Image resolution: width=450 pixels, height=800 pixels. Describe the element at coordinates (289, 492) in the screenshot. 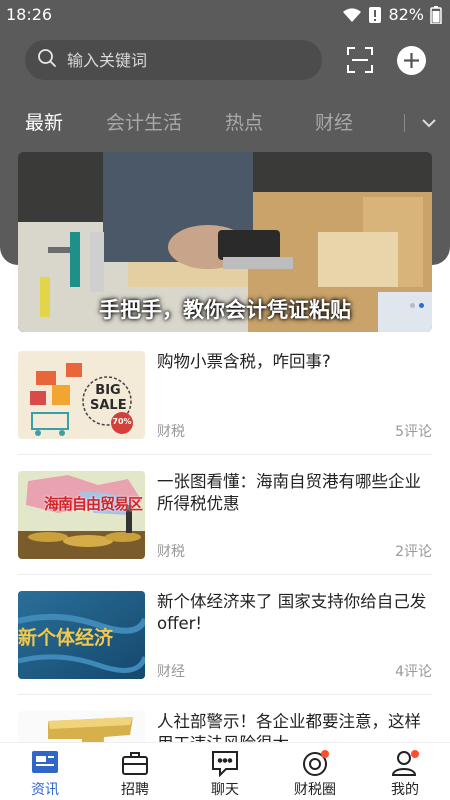

I see `news-title: 一张图看懂：海南自贸港有哪些企业所得税优惠` at that location.